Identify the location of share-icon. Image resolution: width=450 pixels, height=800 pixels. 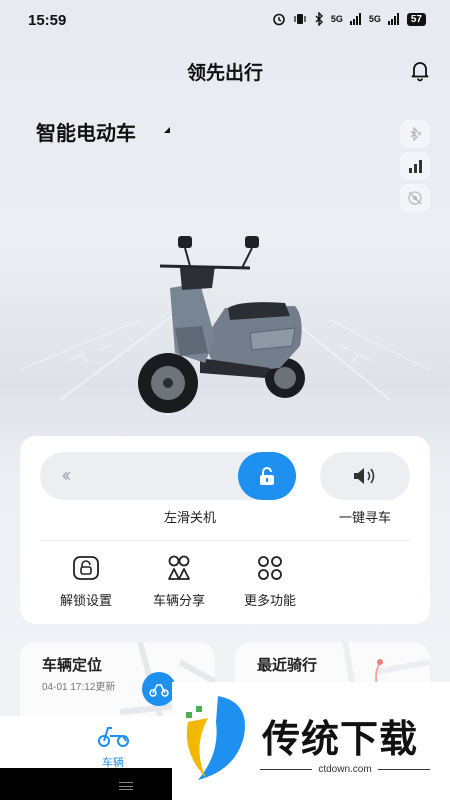
(179, 567).